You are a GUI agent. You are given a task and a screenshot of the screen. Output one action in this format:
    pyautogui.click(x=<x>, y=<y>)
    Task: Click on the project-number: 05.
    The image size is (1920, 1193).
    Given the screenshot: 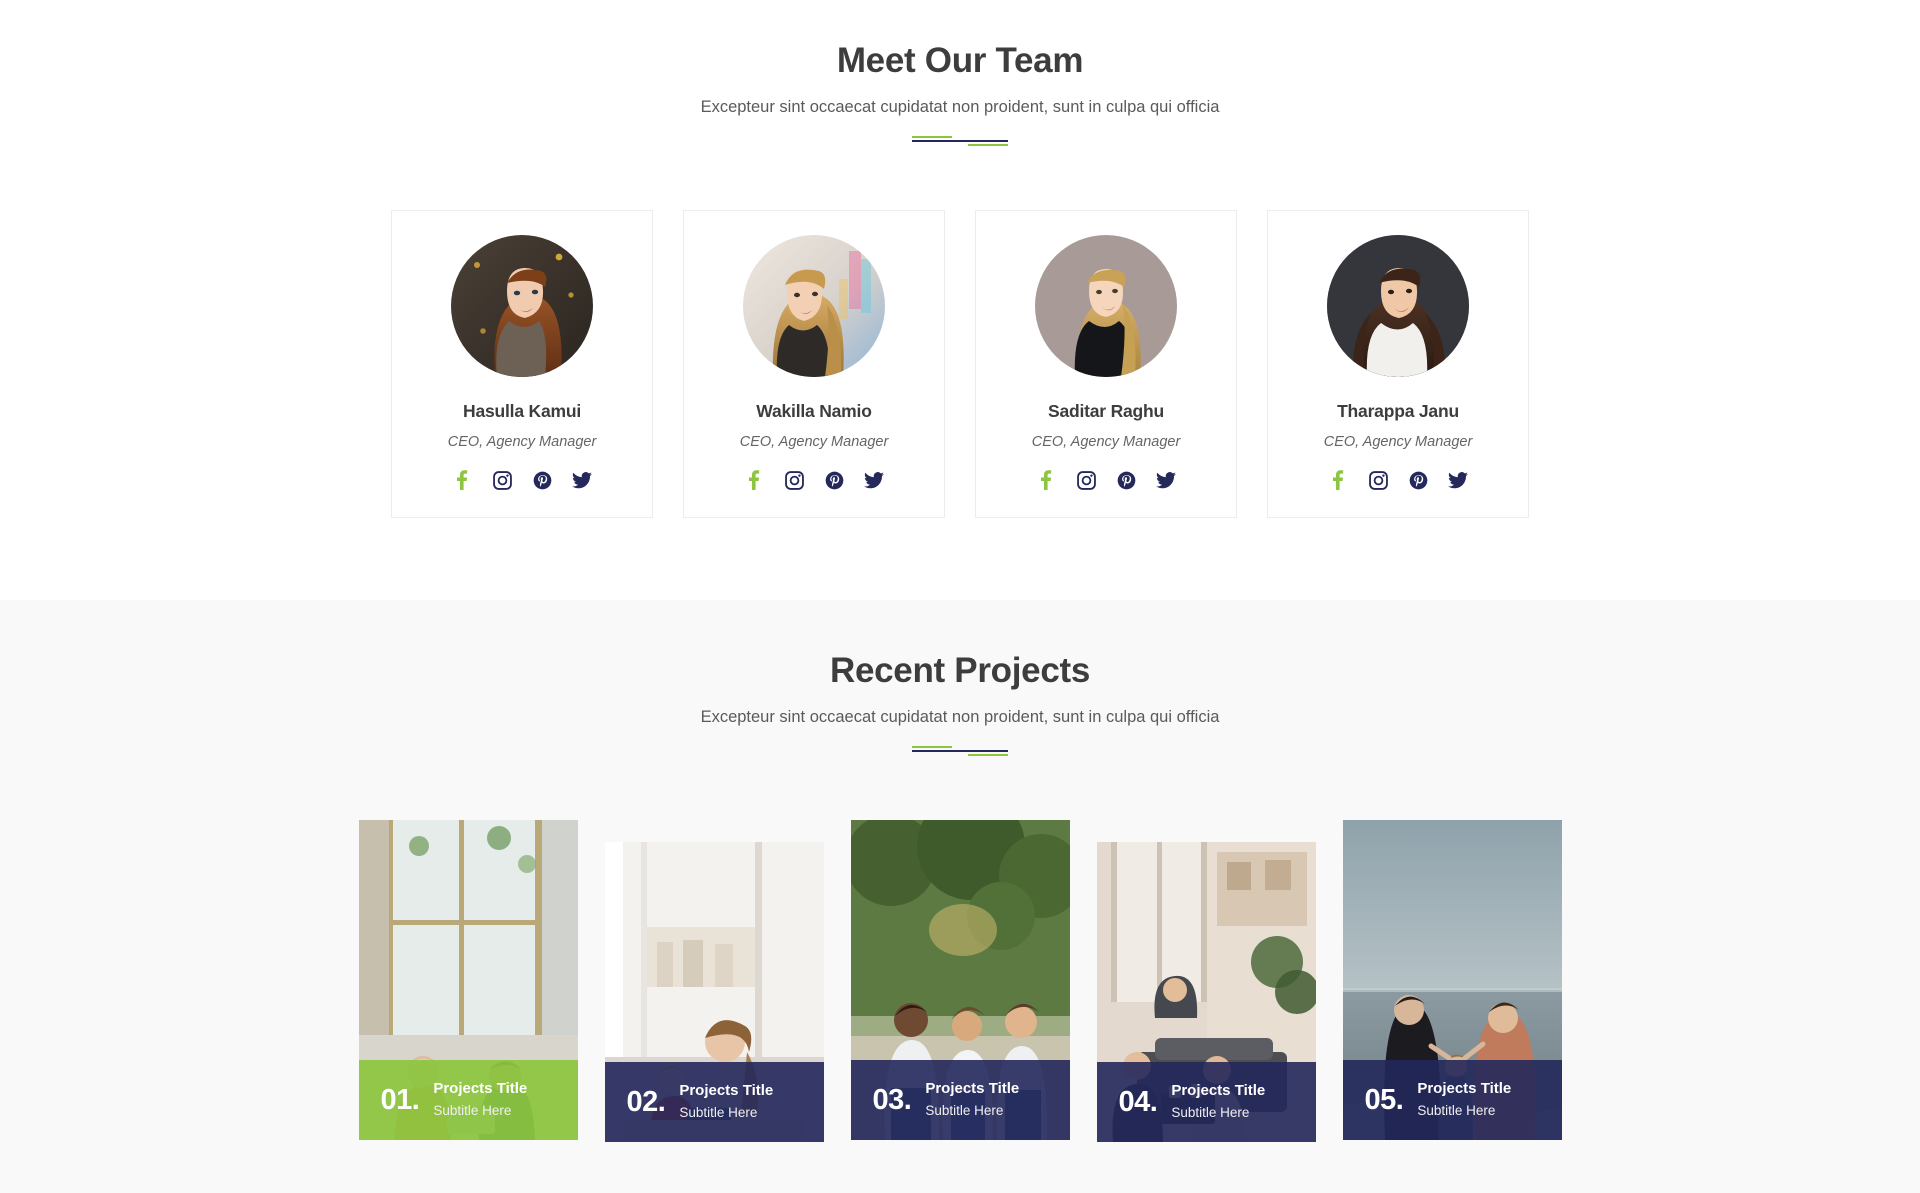 What is the action you would take?
    pyautogui.click(x=1384, y=1099)
    